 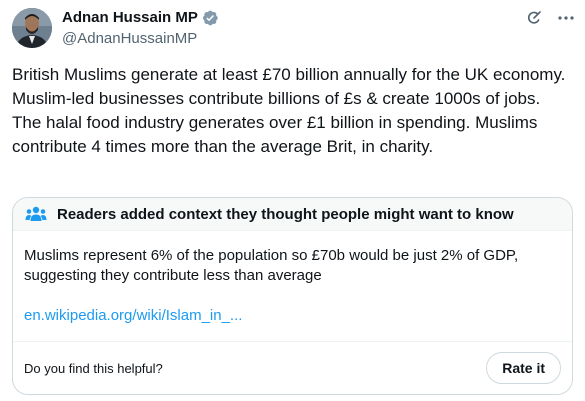 I want to click on display-name: Adnan Hussain MP, so click(x=130, y=18).